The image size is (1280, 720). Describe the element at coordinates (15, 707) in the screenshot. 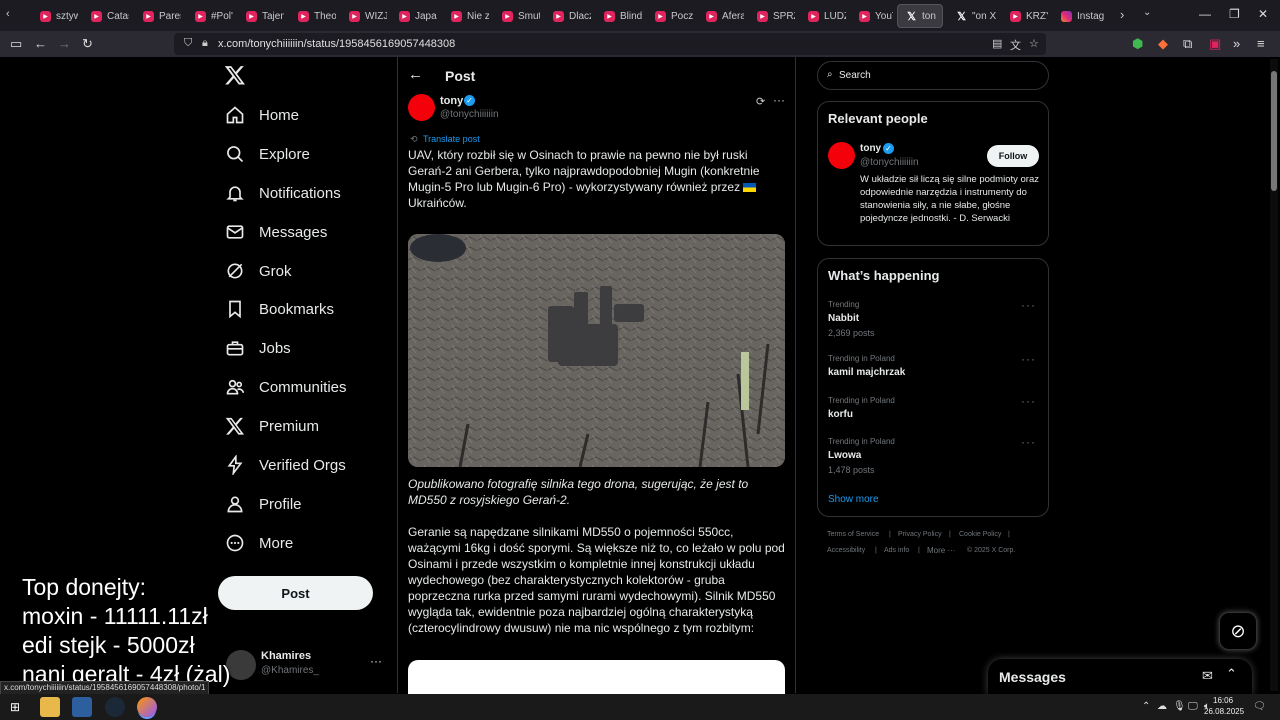

I see `start-icon: ⊞` at that location.